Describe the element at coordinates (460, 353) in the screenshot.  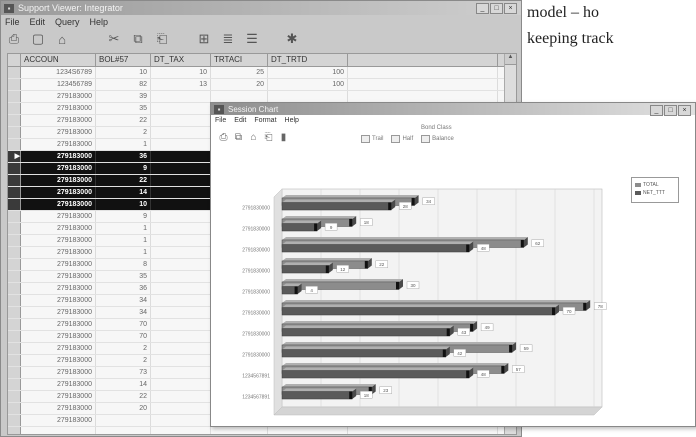
I see `data-label: 42` at that location.